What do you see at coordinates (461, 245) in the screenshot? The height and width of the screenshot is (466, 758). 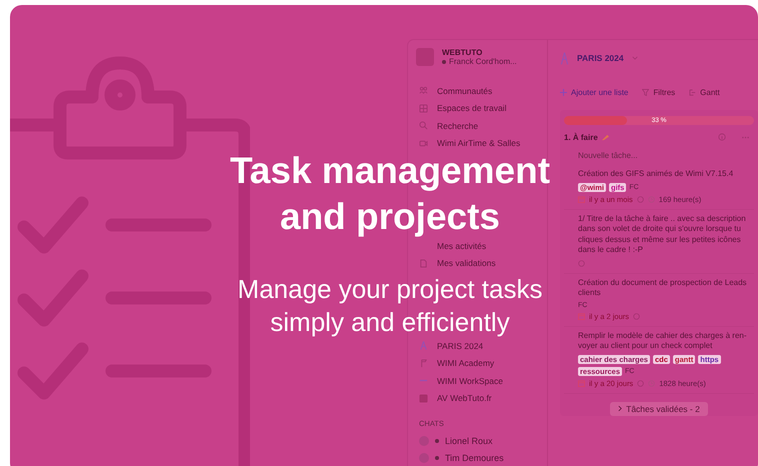 I see `nav-item: Mes activités` at bounding box center [461, 245].